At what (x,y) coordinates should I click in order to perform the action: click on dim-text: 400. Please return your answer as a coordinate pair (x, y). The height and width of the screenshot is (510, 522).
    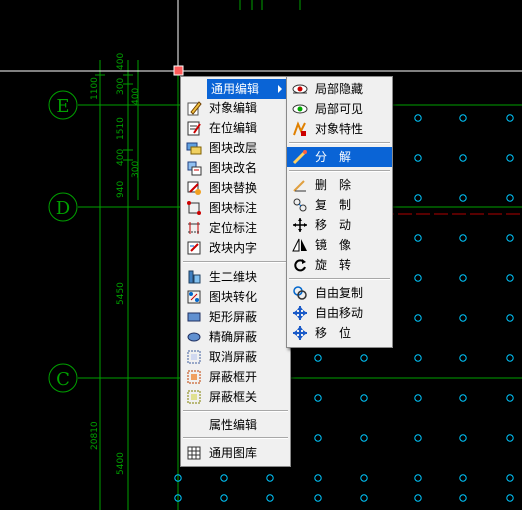
    Looking at the image, I should click on (121, 61).